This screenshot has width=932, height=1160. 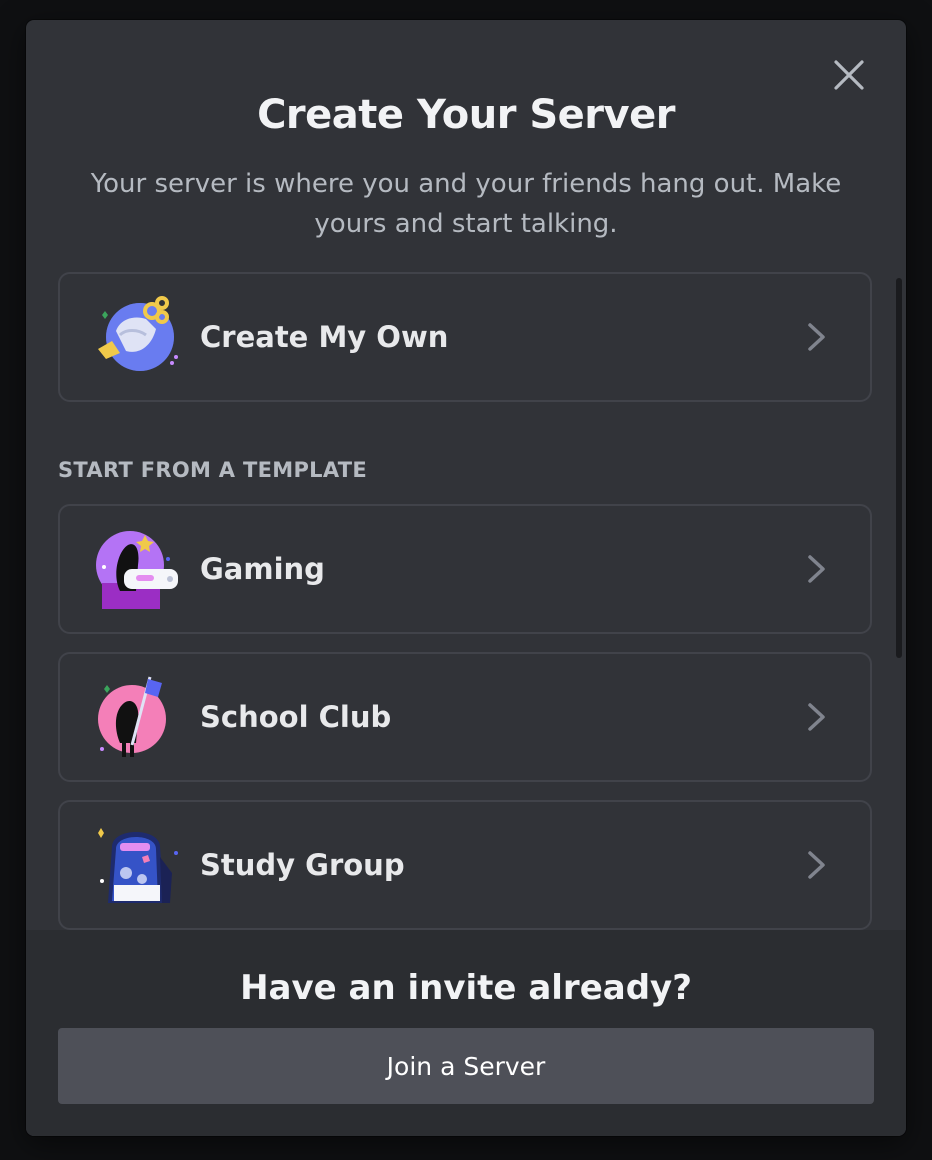 I want to click on template-school-club-option: School Club, so click(x=465, y=717).